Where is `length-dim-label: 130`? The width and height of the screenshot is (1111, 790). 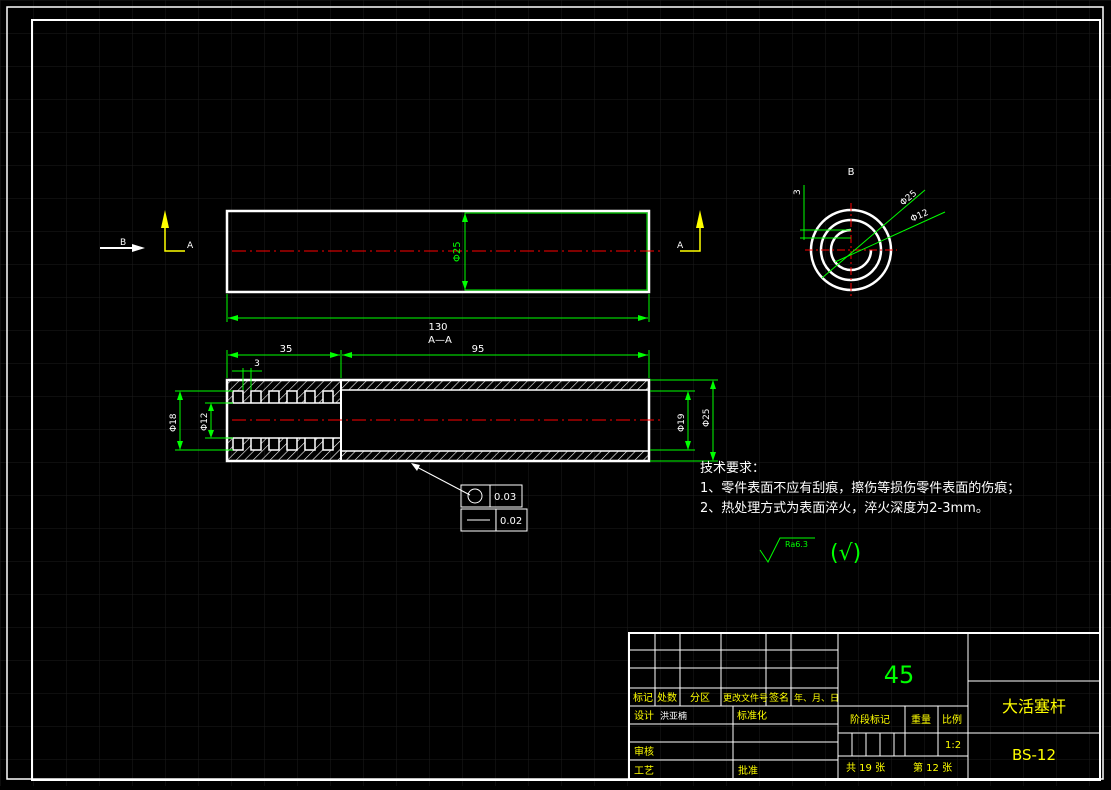
length-dim-label: 130 is located at coordinates (437, 327).